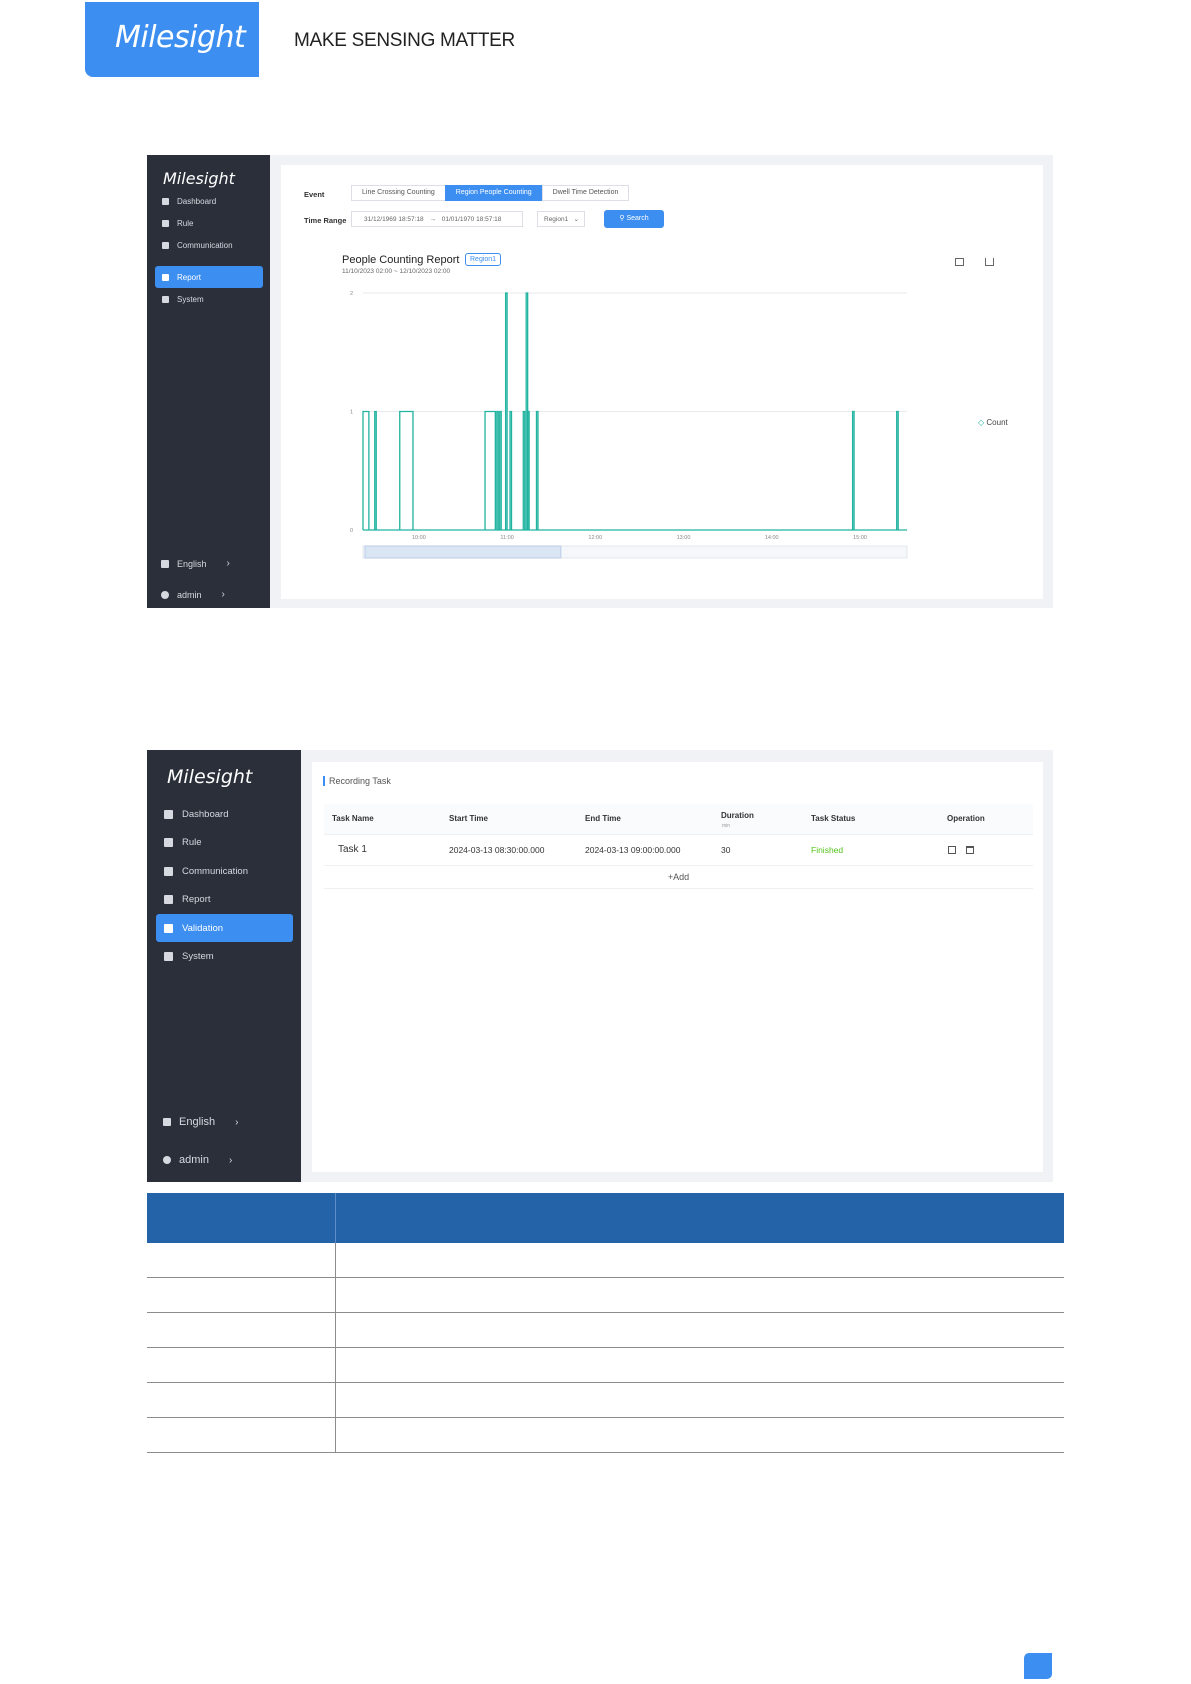 The width and height of the screenshot is (1191, 1684). What do you see at coordinates (196, 899) in the screenshot?
I see `sidebar-item-label: Report` at bounding box center [196, 899].